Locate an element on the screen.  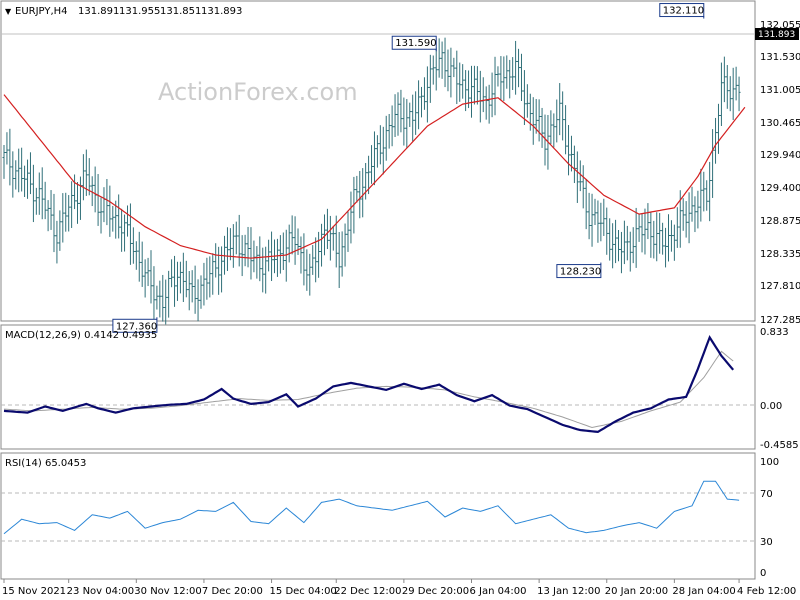
x-tick-label: 13 Jan 12:00 is located at coordinates (568, 591).